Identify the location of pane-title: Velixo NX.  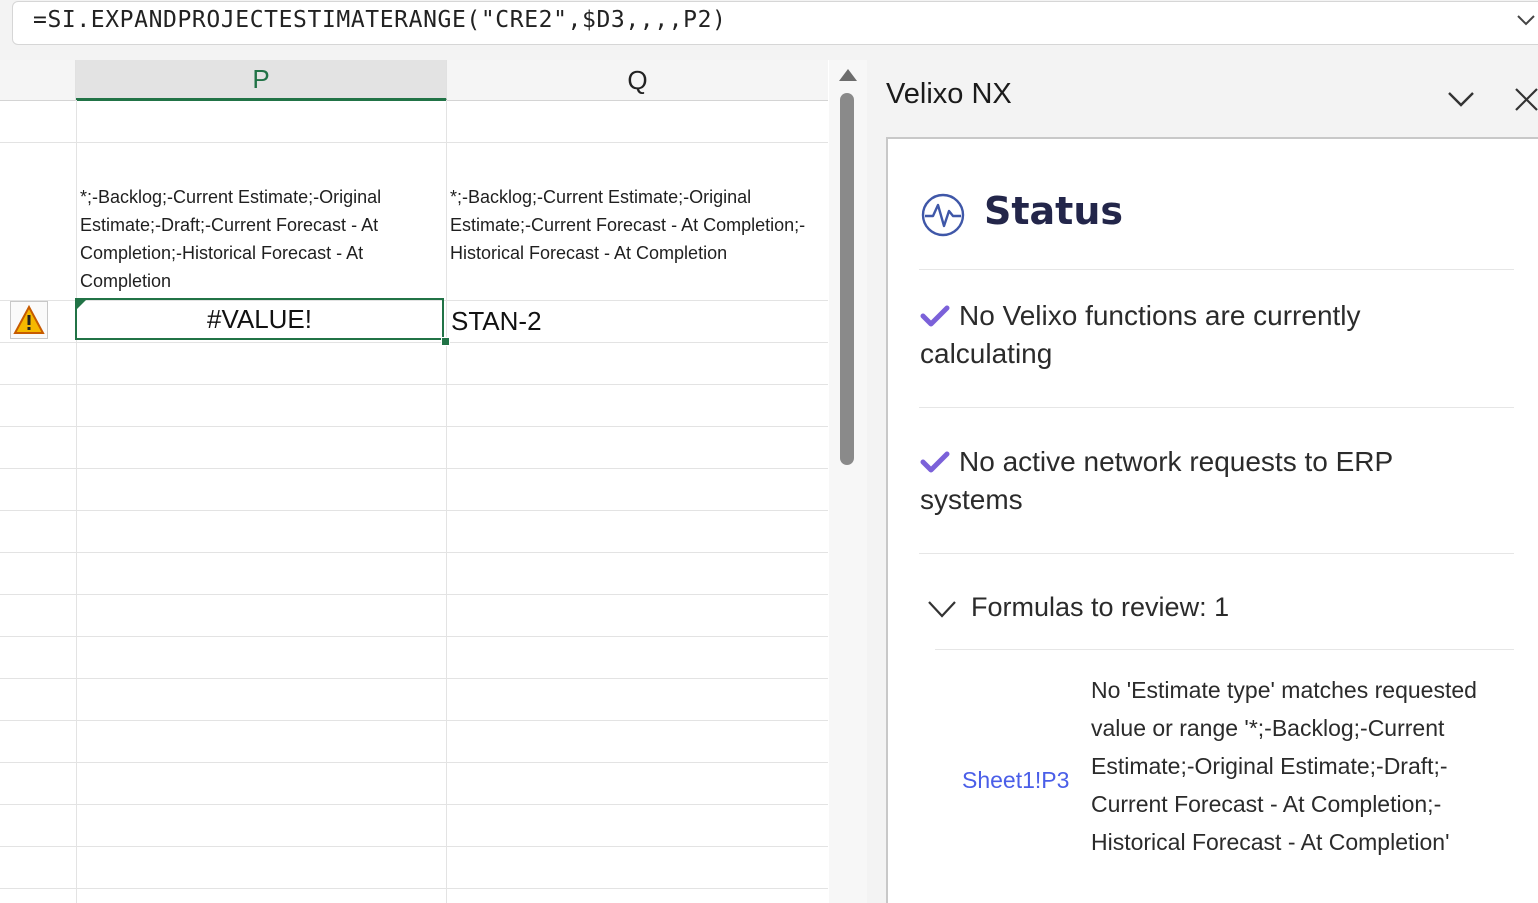
(949, 94).